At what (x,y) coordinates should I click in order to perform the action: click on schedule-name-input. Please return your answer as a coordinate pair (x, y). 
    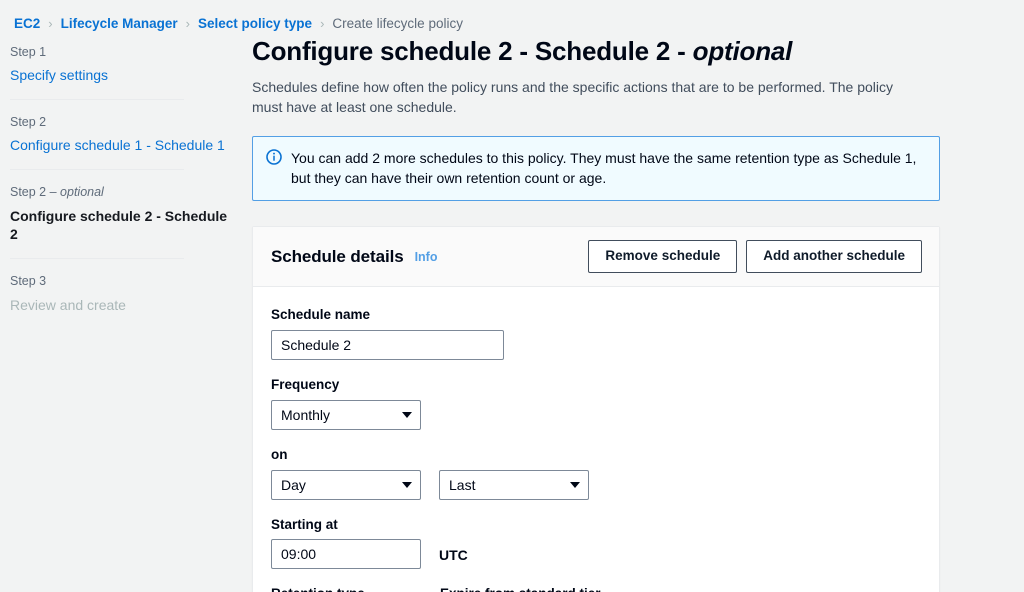
    Looking at the image, I should click on (387, 344).